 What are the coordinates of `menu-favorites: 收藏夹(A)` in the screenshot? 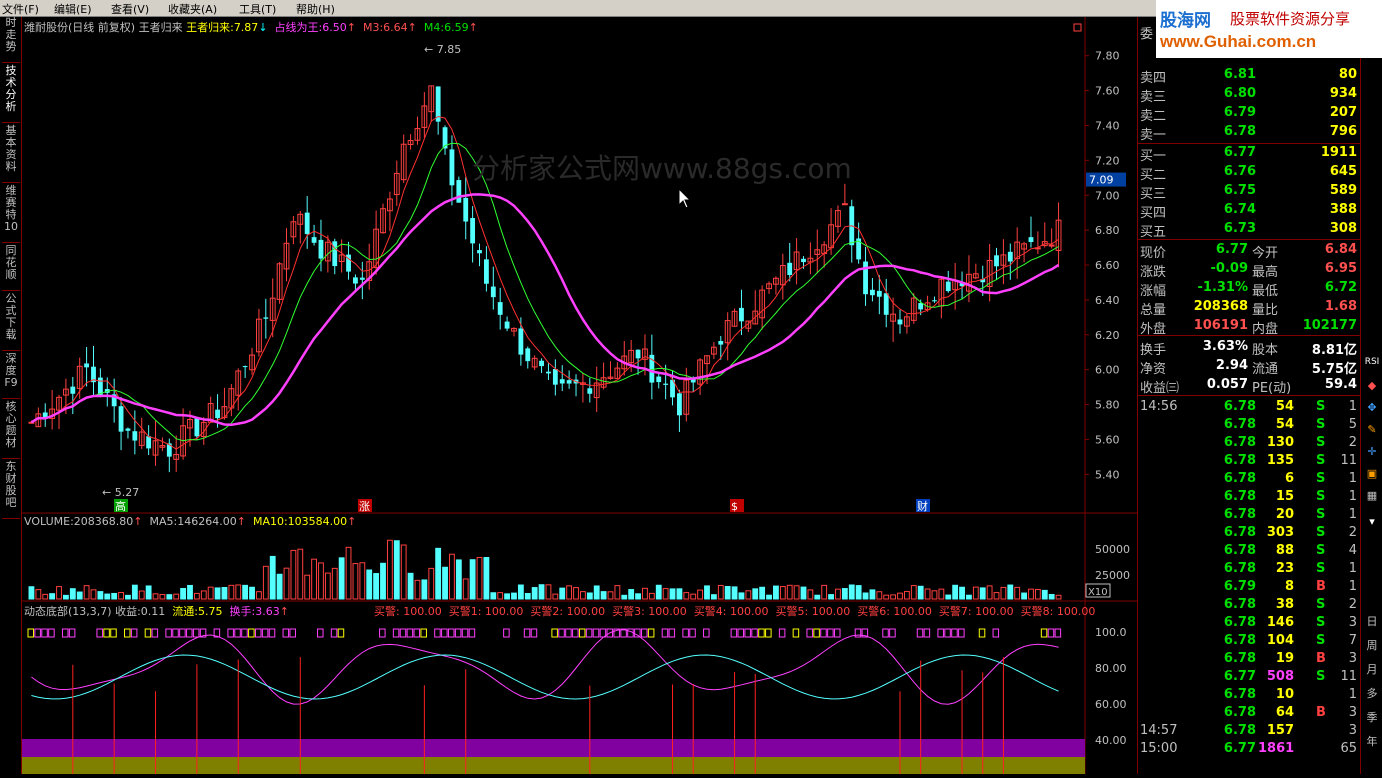 It's located at (192, 9).